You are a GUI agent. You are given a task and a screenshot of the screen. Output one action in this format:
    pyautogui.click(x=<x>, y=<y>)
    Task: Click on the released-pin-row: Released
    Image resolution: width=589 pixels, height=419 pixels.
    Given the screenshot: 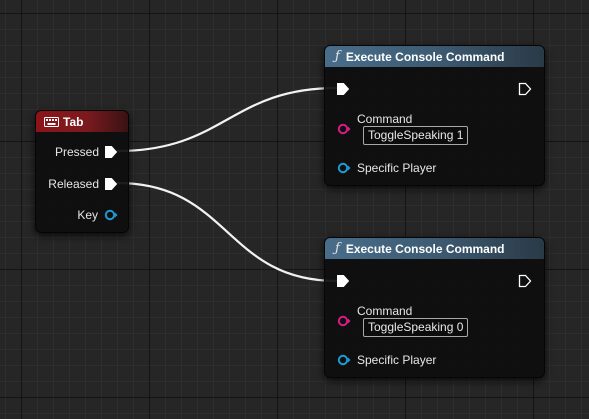 What is the action you would take?
    pyautogui.click(x=83, y=184)
    